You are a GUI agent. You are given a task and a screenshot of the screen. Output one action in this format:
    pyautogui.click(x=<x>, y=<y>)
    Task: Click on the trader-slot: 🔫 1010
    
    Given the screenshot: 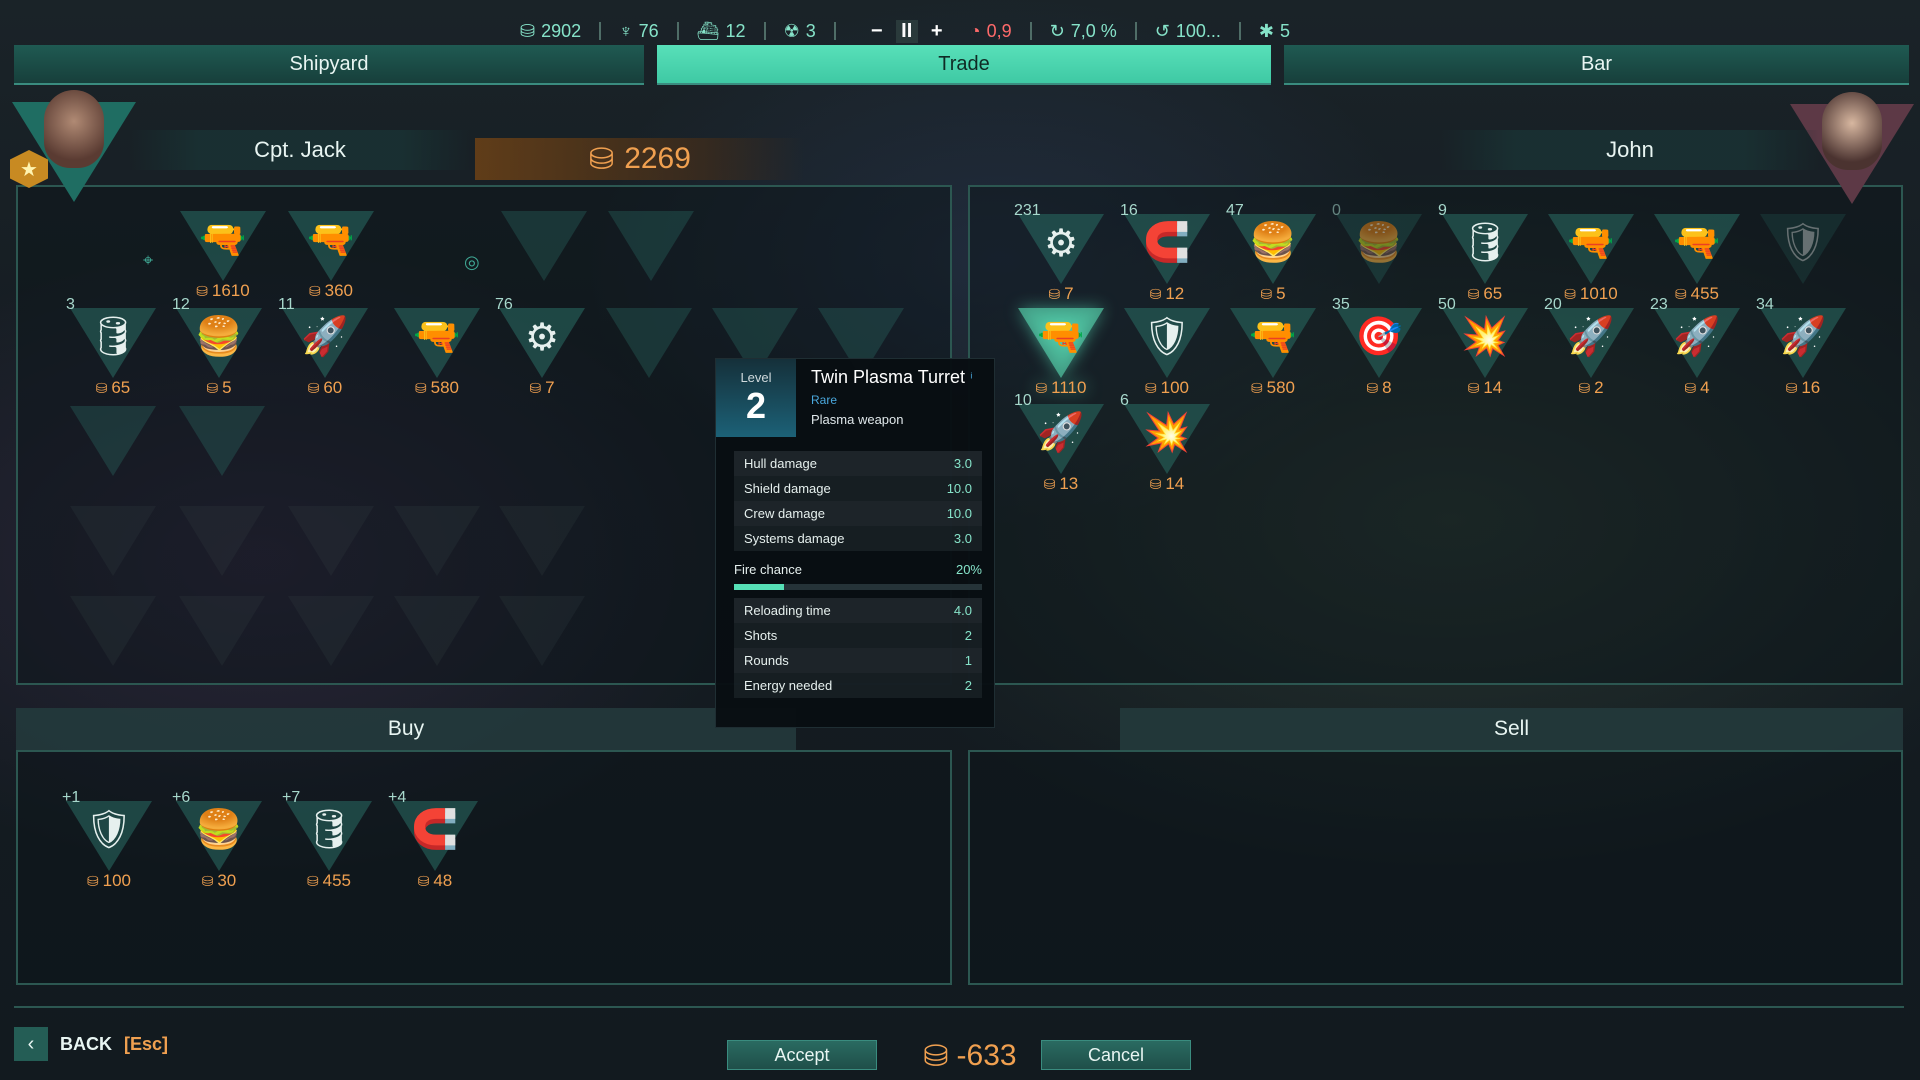 What is the action you would take?
    pyautogui.click(x=1591, y=255)
    